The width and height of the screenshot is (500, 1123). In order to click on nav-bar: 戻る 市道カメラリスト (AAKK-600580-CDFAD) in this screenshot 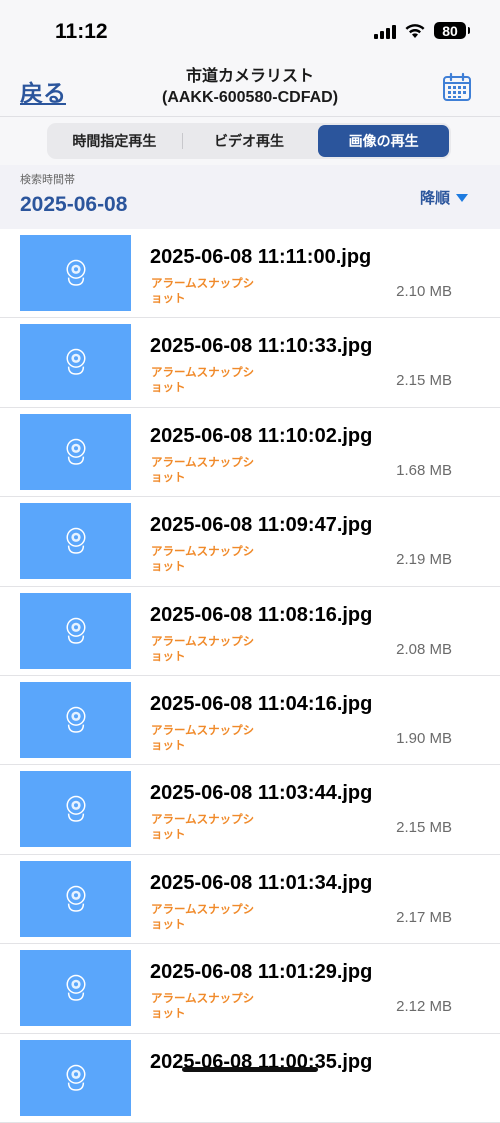, I will do `click(250, 90)`.